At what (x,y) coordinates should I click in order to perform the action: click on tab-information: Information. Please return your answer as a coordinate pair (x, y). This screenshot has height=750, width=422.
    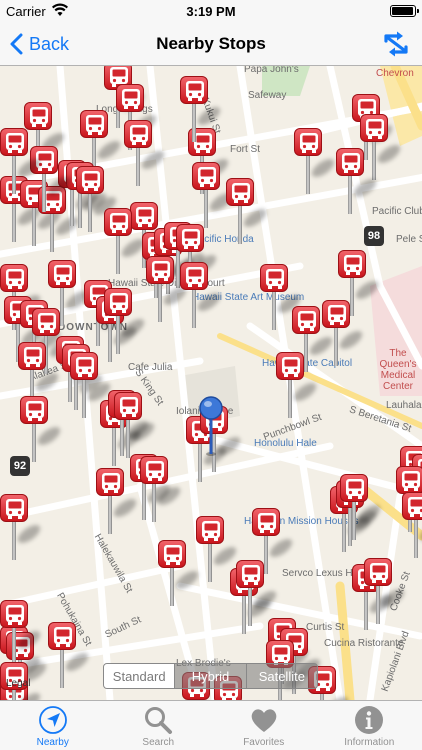
    Looking at the image, I should click on (369, 725).